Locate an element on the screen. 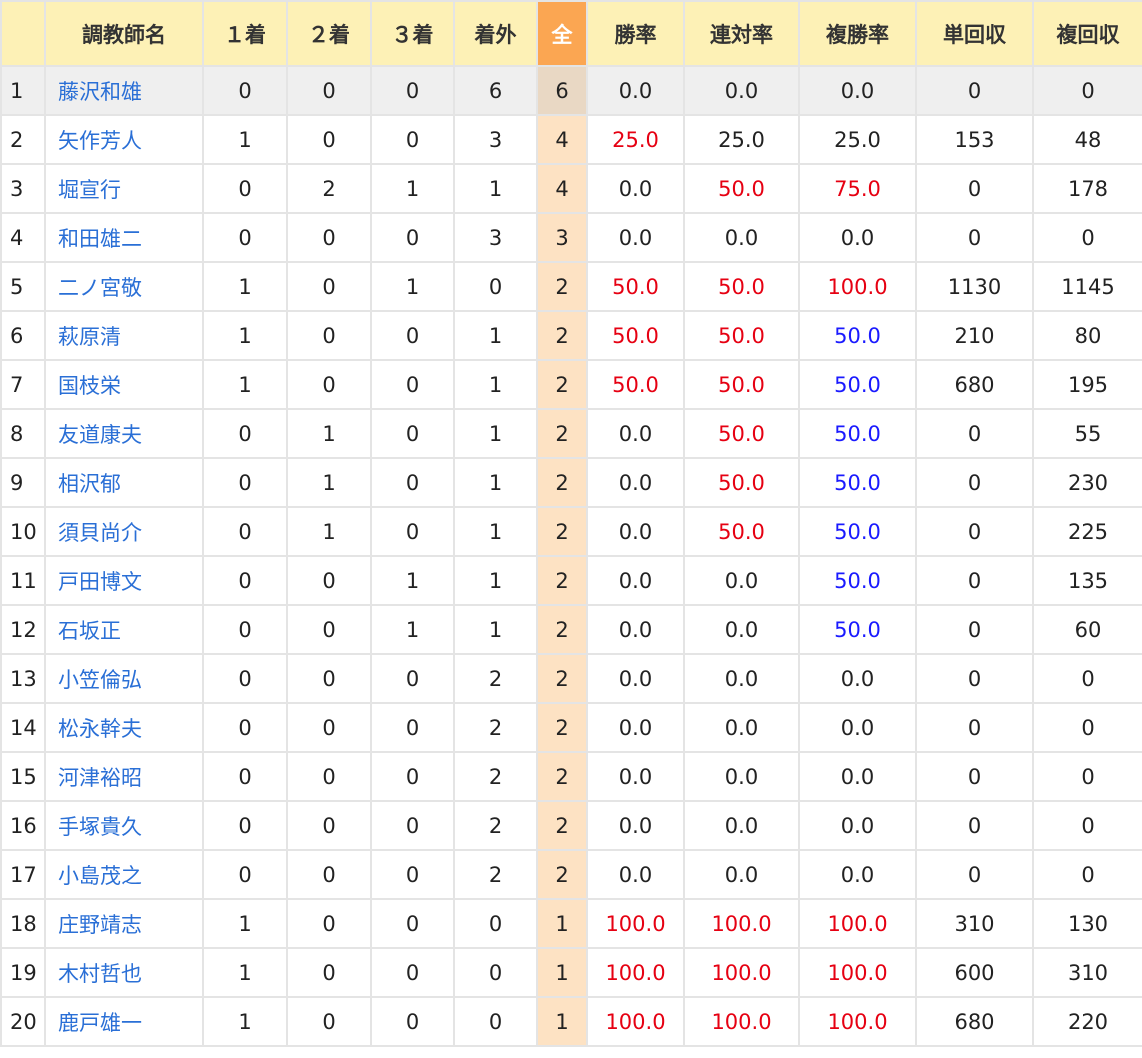  col-header-win-rate: 勝率 is located at coordinates (635, 33).